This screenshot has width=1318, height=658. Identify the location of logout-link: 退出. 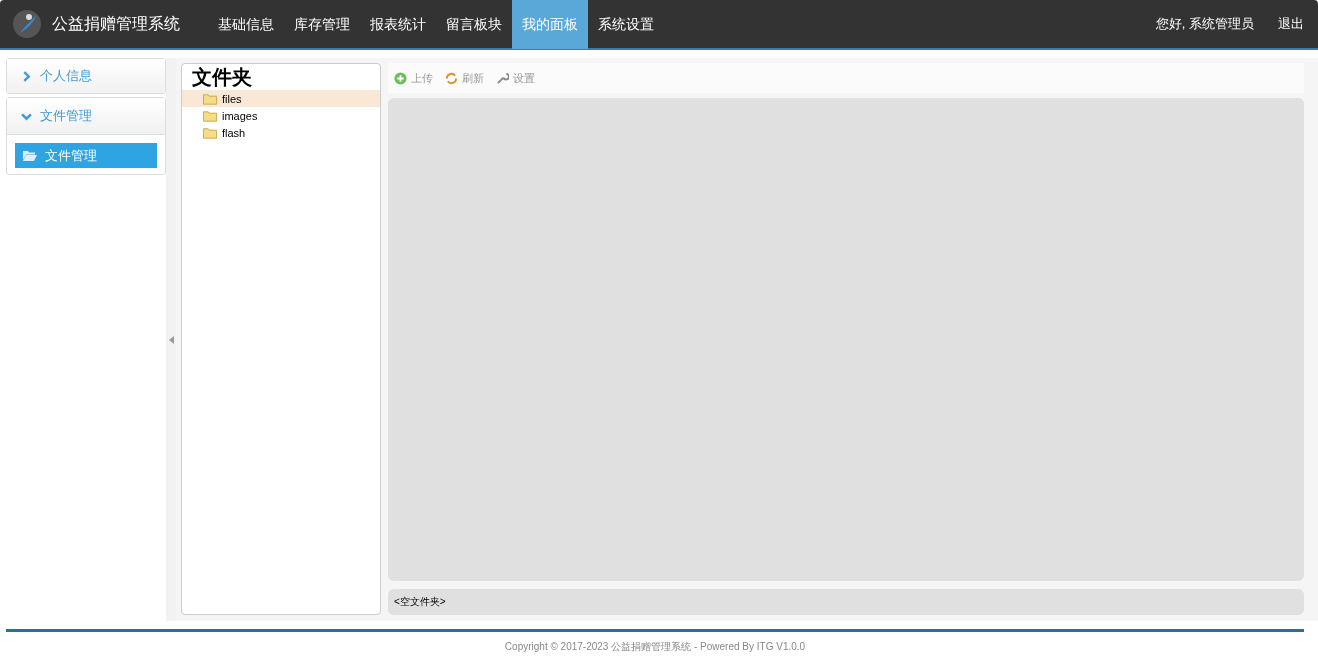
(1291, 24).